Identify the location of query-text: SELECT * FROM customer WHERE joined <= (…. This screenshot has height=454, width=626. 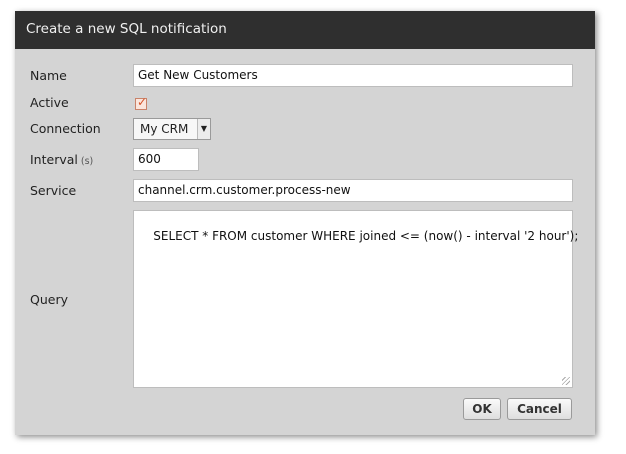
(366, 236).